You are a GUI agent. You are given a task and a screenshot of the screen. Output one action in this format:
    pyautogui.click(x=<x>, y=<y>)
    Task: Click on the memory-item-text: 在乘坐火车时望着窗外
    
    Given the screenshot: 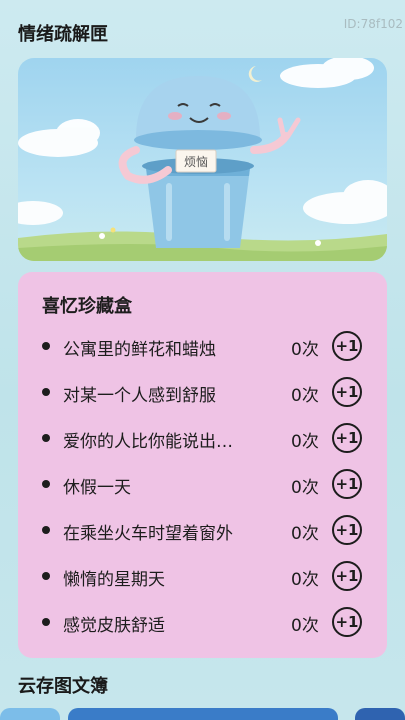 What is the action you would take?
    pyautogui.click(x=148, y=534)
    